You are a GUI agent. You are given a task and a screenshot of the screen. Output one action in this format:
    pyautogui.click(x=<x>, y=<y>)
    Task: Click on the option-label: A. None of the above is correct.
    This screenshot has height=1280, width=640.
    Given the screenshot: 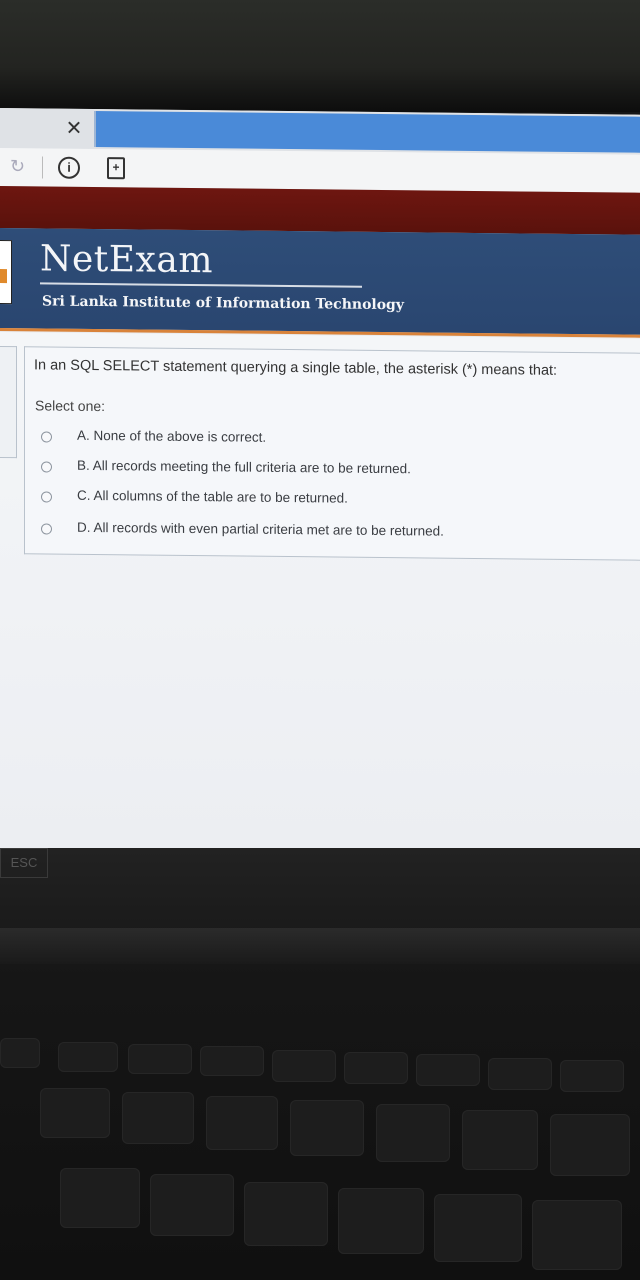 What is the action you would take?
    pyautogui.click(x=171, y=436)
    